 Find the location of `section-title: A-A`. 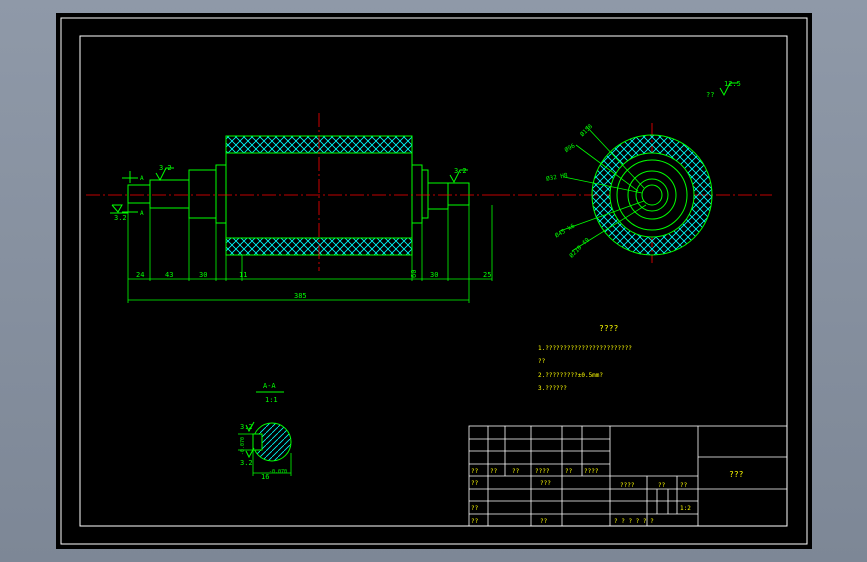

section-title: A-A is located at coordinates (269, 386).